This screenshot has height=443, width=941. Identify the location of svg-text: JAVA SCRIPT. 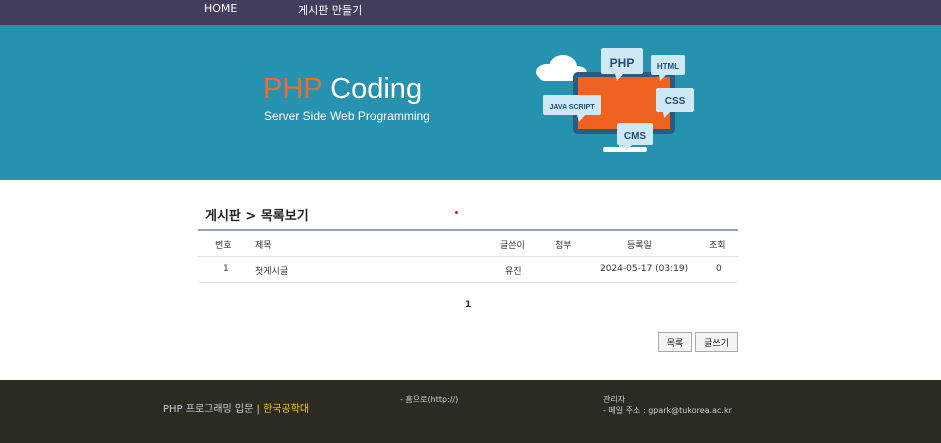
(573, 107).